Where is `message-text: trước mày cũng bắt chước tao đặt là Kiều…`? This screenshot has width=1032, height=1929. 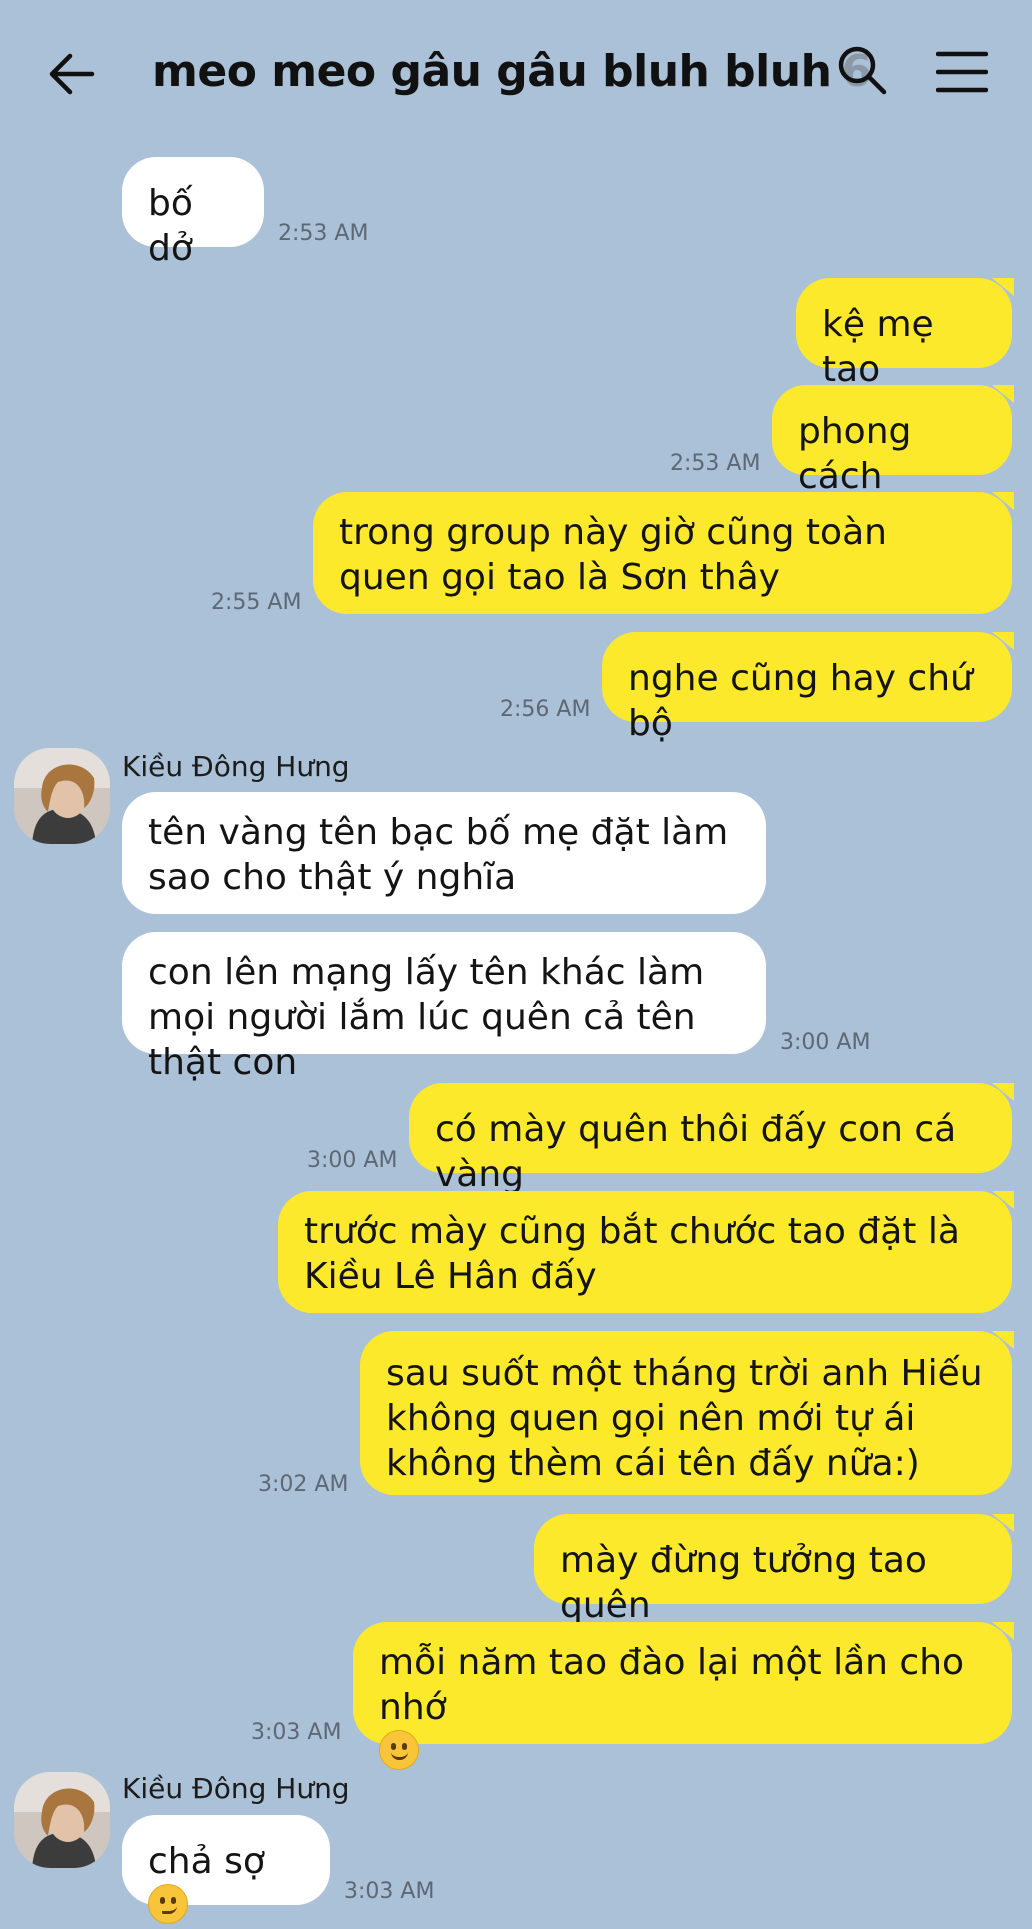 message-text: trước mày cũng bắt chước tao đặt là Kiều… is located at coordinates (632, 1254).